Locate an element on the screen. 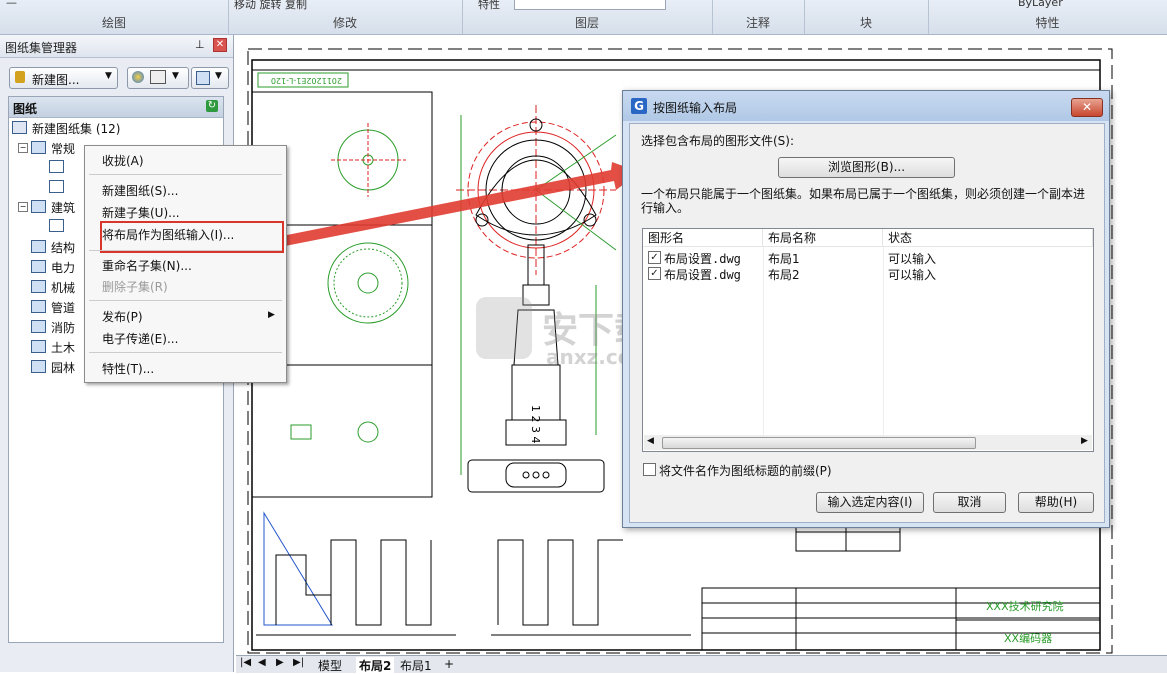 Image resolution: width=1167 pixels, height=674 pixels. ribbon: — 绘图 移动 旋转 复制 修改 特性 图层 注释 块 ByLayer 特性 is located at coordinates (583, 17).